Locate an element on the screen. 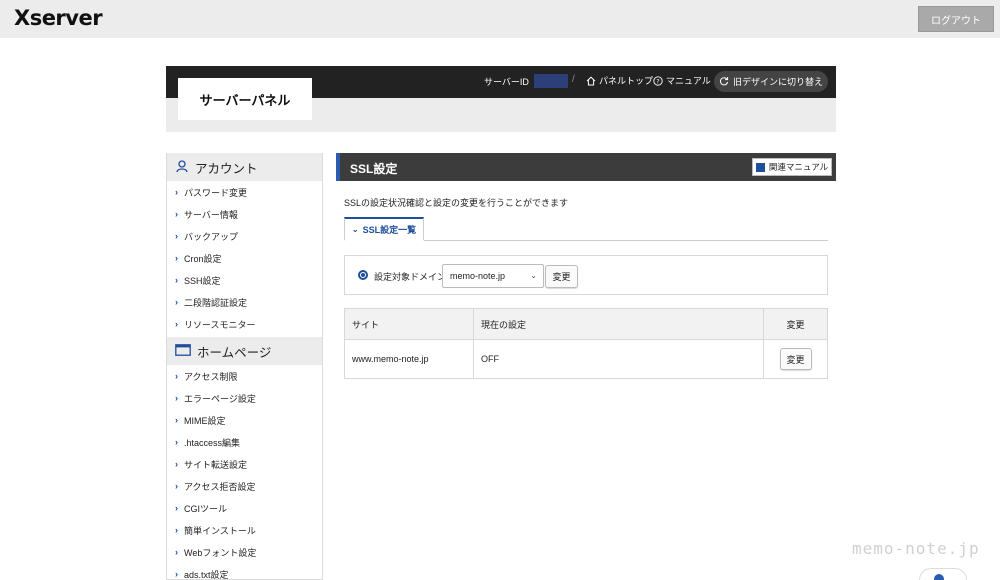  sidebar-item-cgi-tools: › CGIツール is located at coordinates (244, 508).